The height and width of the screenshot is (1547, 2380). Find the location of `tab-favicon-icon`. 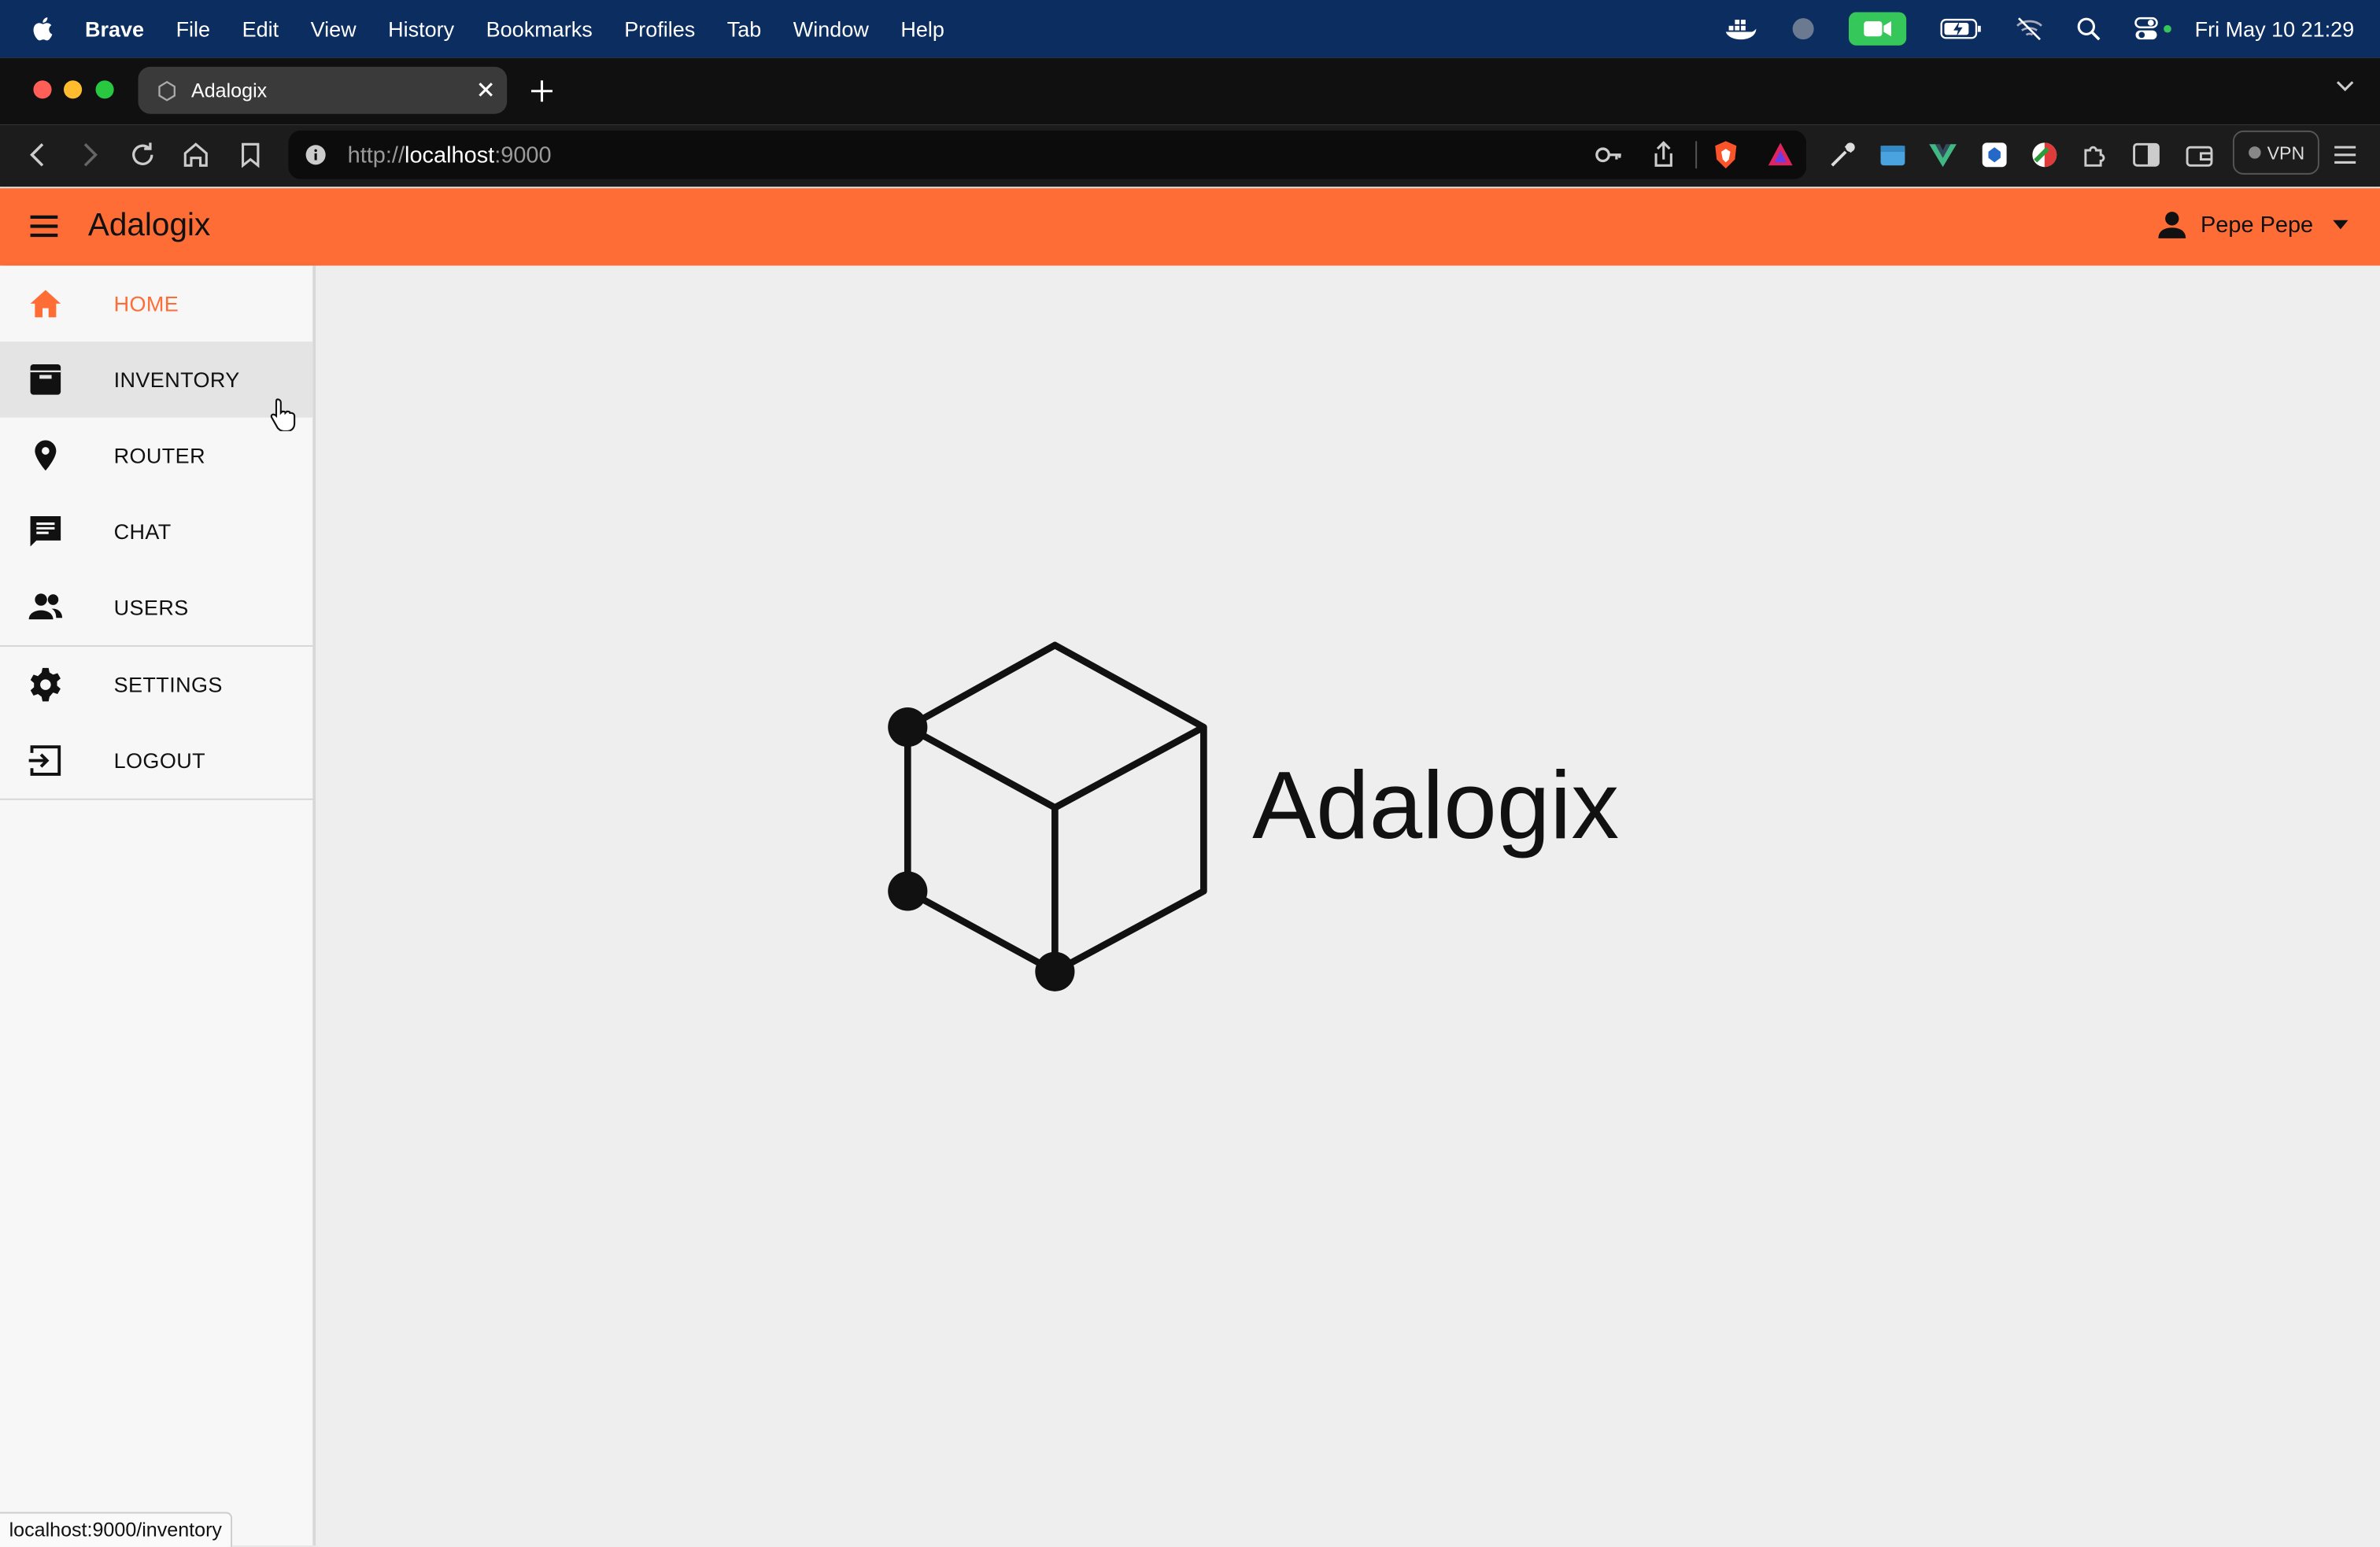

tab-favicon-icon is located at coordinates (167, 91).